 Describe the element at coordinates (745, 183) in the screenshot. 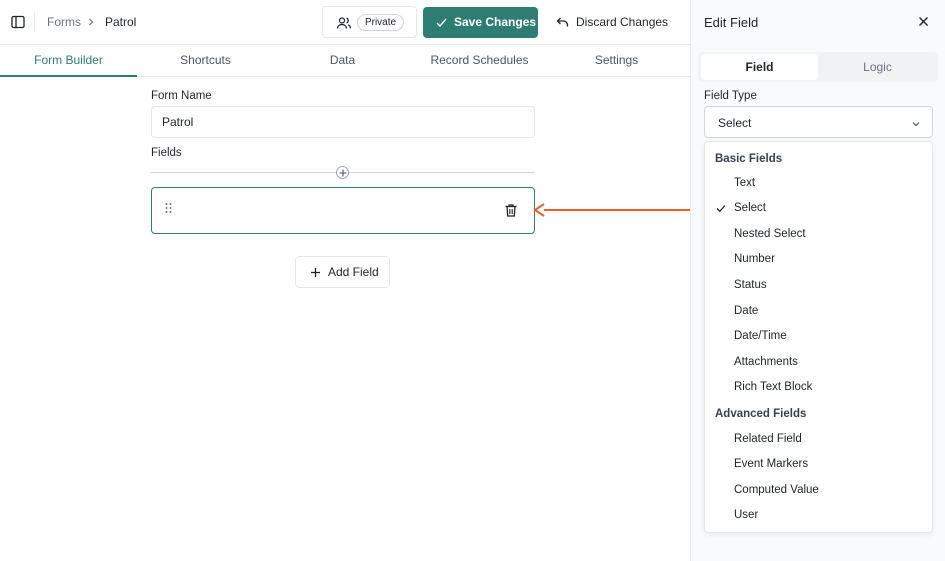

I see `option-label: Text` at that location.